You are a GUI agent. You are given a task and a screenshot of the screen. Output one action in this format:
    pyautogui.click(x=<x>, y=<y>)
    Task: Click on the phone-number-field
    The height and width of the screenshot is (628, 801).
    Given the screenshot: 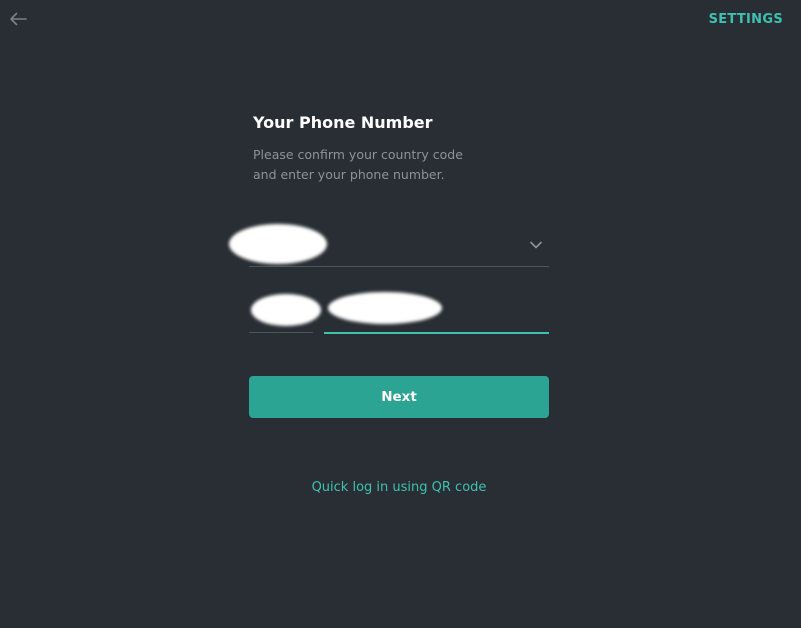 What is the action you would take?
    pyautogui.click(x=436, y=313)
    